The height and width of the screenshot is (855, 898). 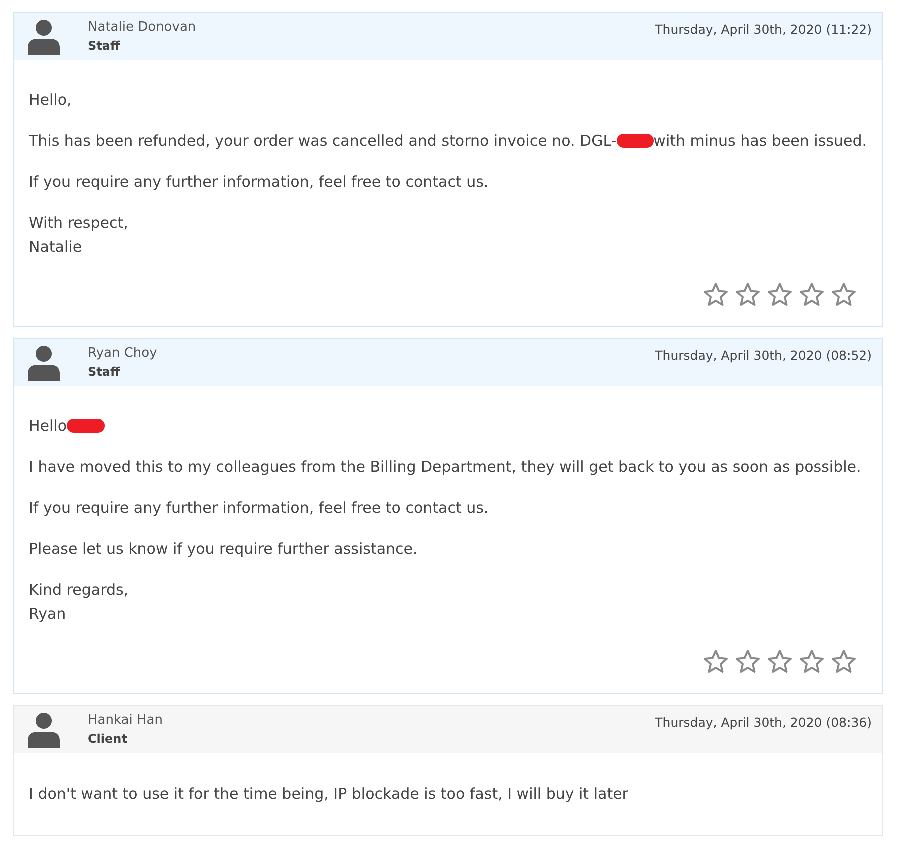 I want to click on message-text: Please let us know if you require further assistance., so click(x=223, y=549).